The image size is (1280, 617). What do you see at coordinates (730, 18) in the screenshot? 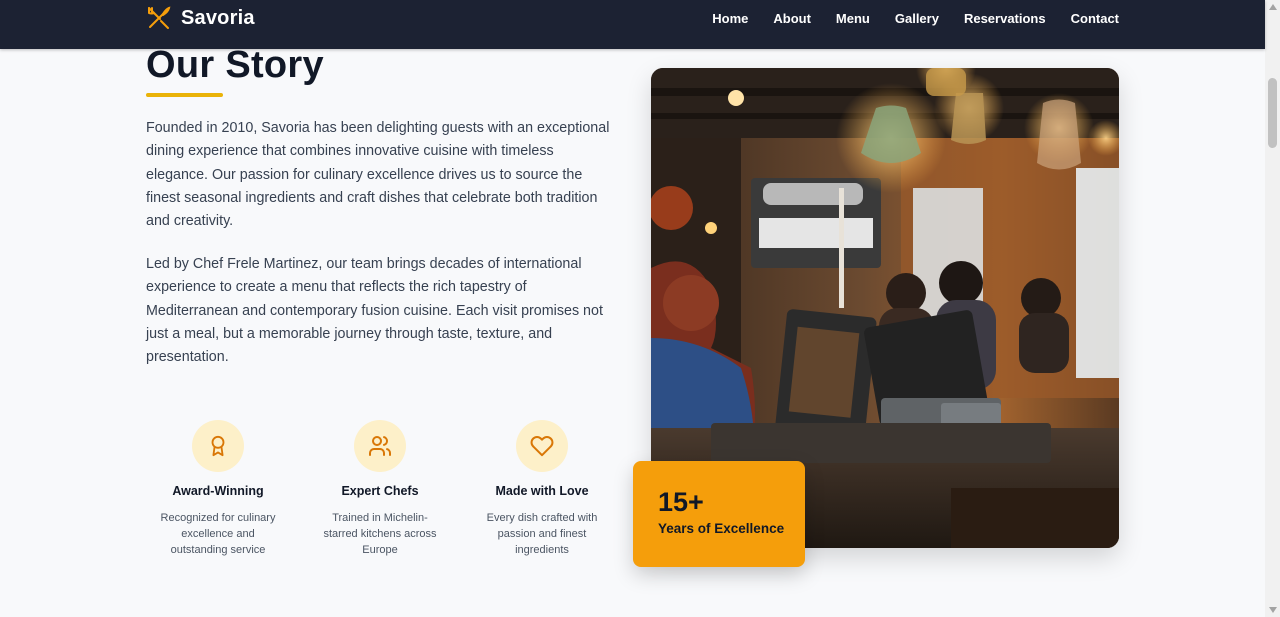
I see `nav-home: Home` at bounding box center [730, 18].